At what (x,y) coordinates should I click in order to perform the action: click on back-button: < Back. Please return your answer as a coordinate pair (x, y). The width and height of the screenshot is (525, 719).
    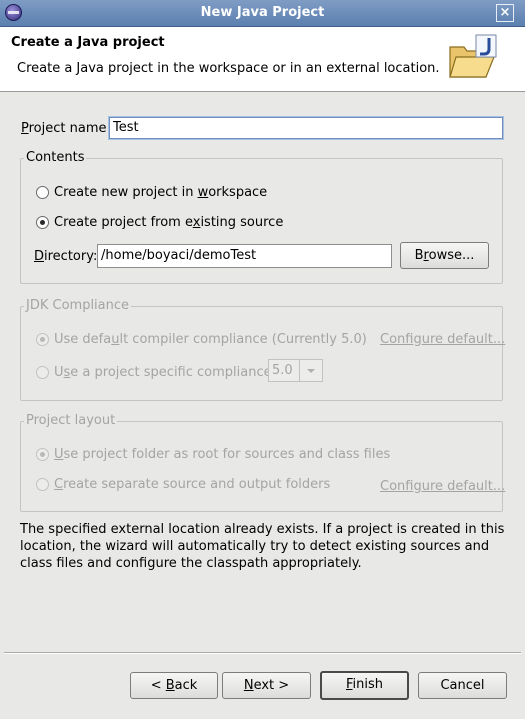
    Looking at the image, I should click on (174, 685).